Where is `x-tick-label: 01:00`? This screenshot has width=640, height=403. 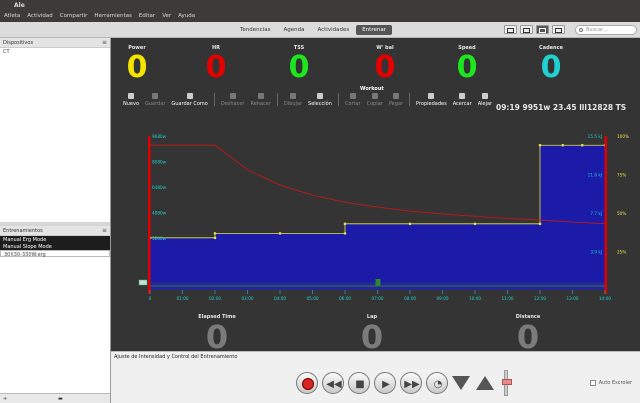
x-tick-label: 01:00 is located at coordinates (182, 298).